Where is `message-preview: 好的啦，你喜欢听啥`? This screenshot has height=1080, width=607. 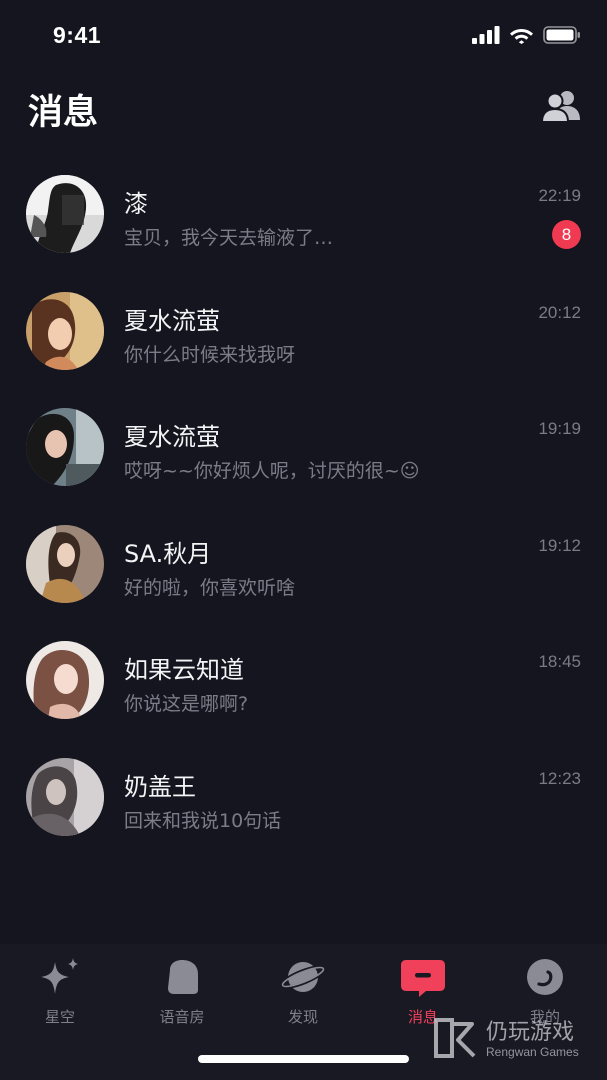 message-preview: 好的啦，你喜欢听啥 is located at coordinates (210, 587).